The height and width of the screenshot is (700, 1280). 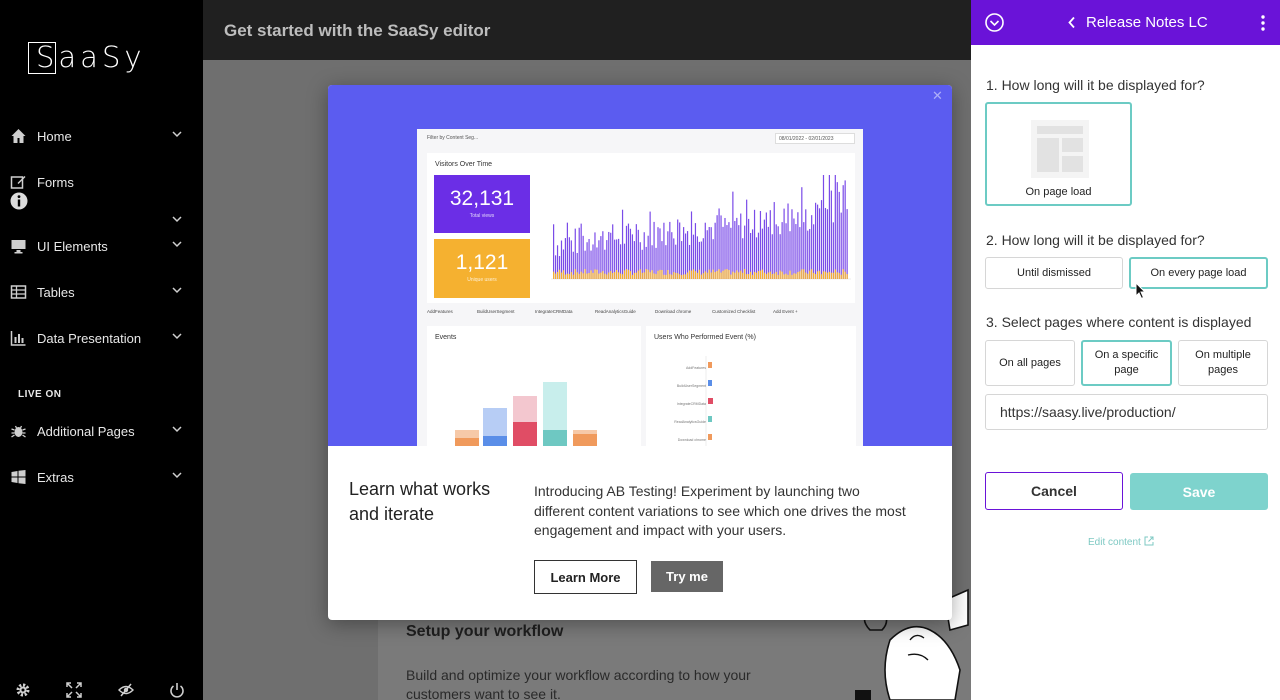 I want to click on sidebar-item-data-presentation: Data Presentation, so click(x=101, y=338).